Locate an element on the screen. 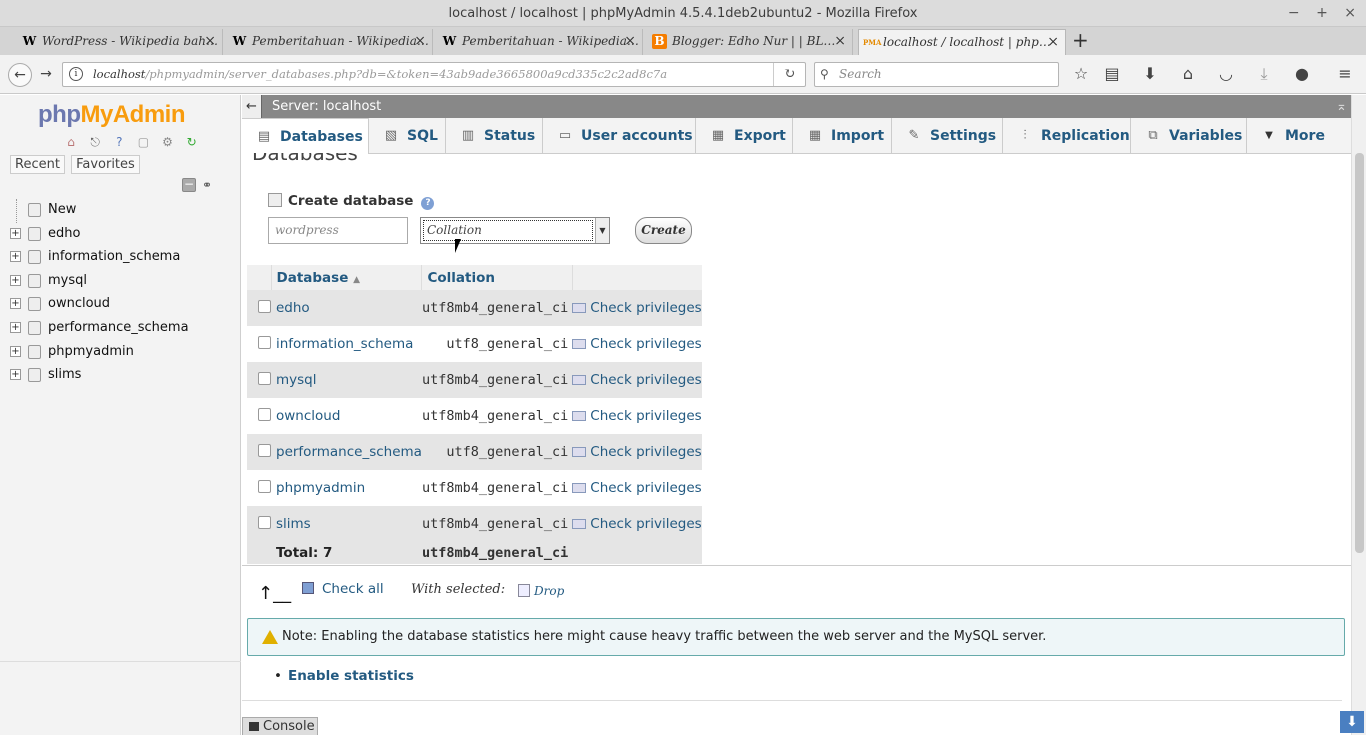 The height and width of the screenshot is (735, 1366). browser-tab: W Pemberitahuan - Wikipedia… × is located at coordinates (540, 42).